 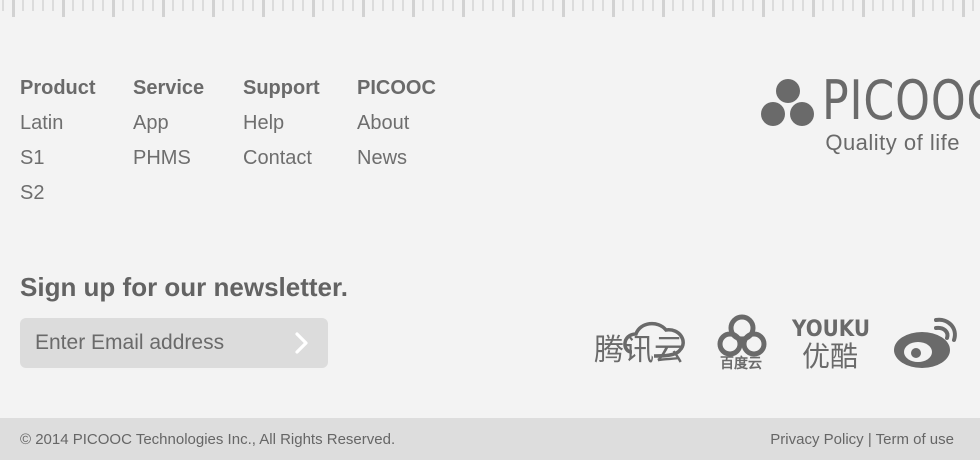 What do you see at coordinates (58, 88) in the screenshot?
I see `nav-heading-product: Product` at bounding box center [58, 88].